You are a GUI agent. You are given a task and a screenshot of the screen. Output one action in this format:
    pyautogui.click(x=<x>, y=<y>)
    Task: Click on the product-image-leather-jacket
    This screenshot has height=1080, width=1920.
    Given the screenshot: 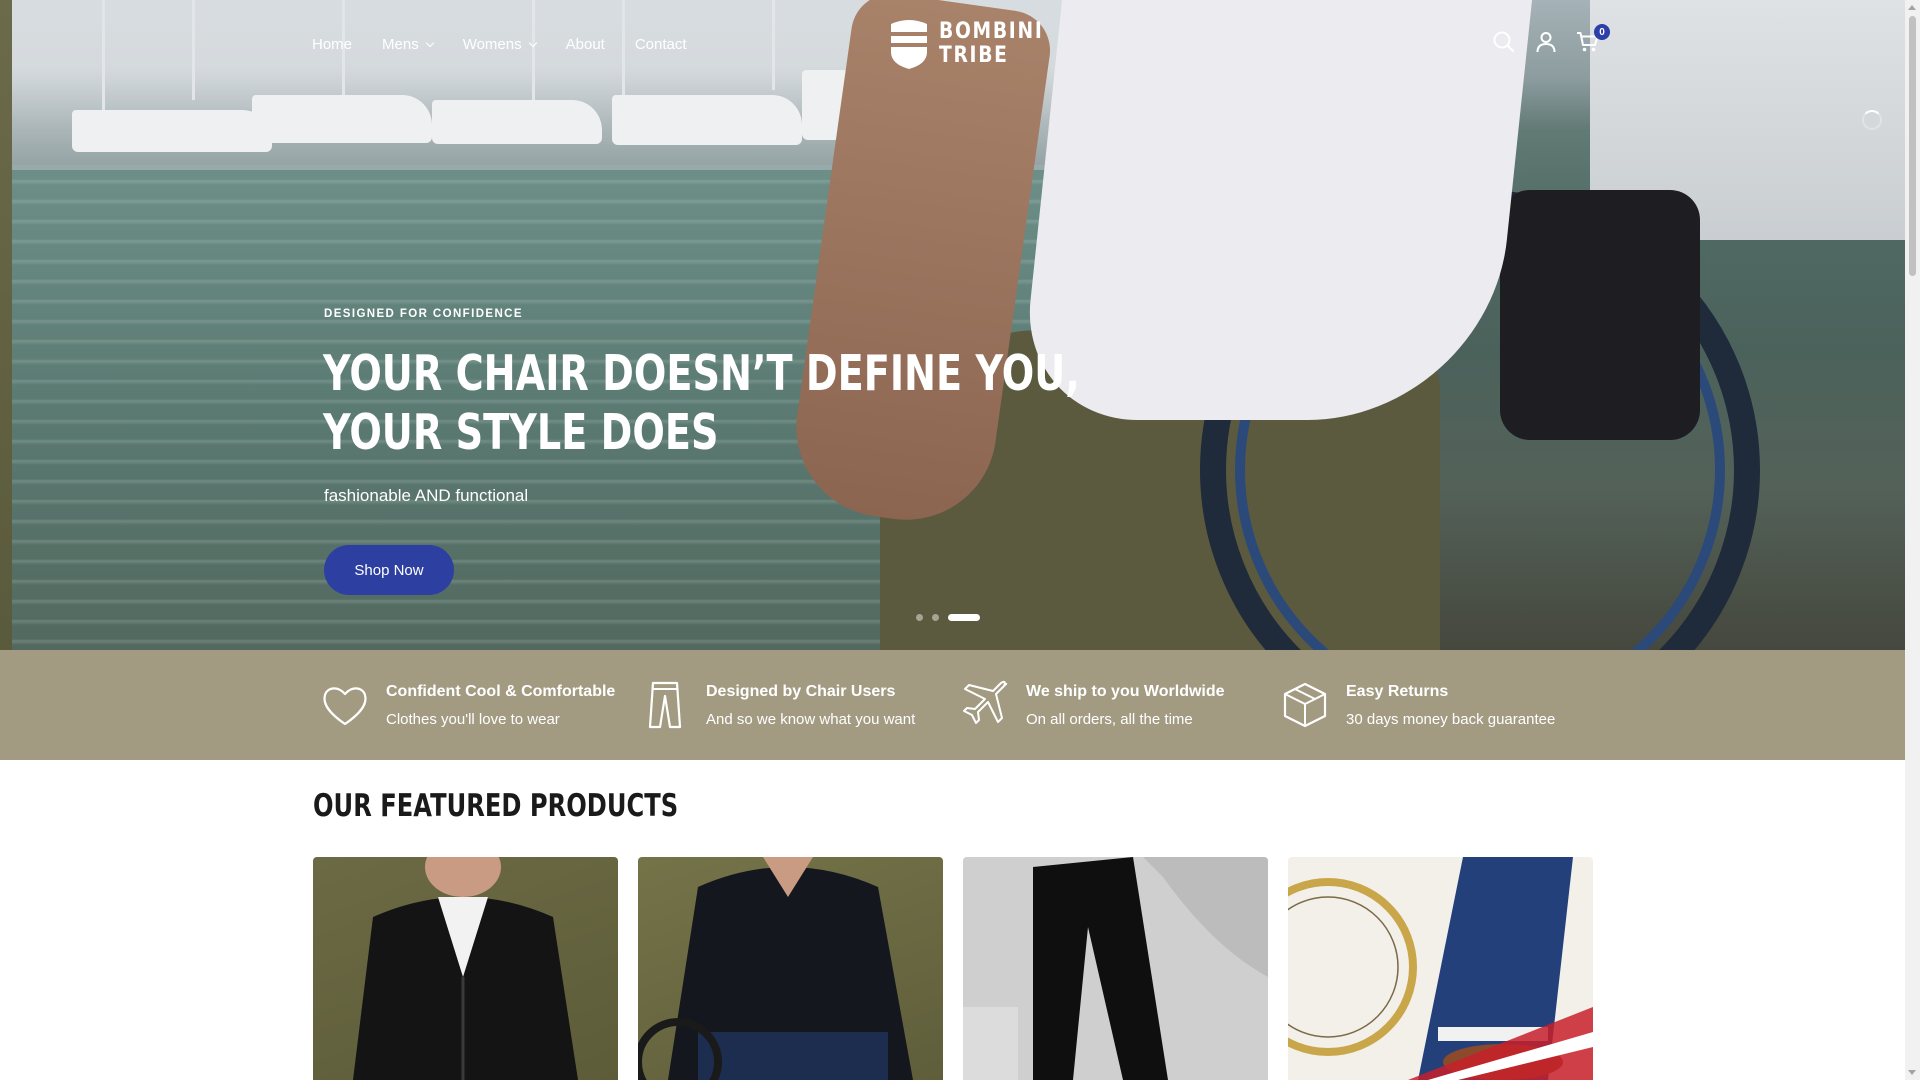 What is the action you would take?
    pyautogui.click(x=465, y=968)
    